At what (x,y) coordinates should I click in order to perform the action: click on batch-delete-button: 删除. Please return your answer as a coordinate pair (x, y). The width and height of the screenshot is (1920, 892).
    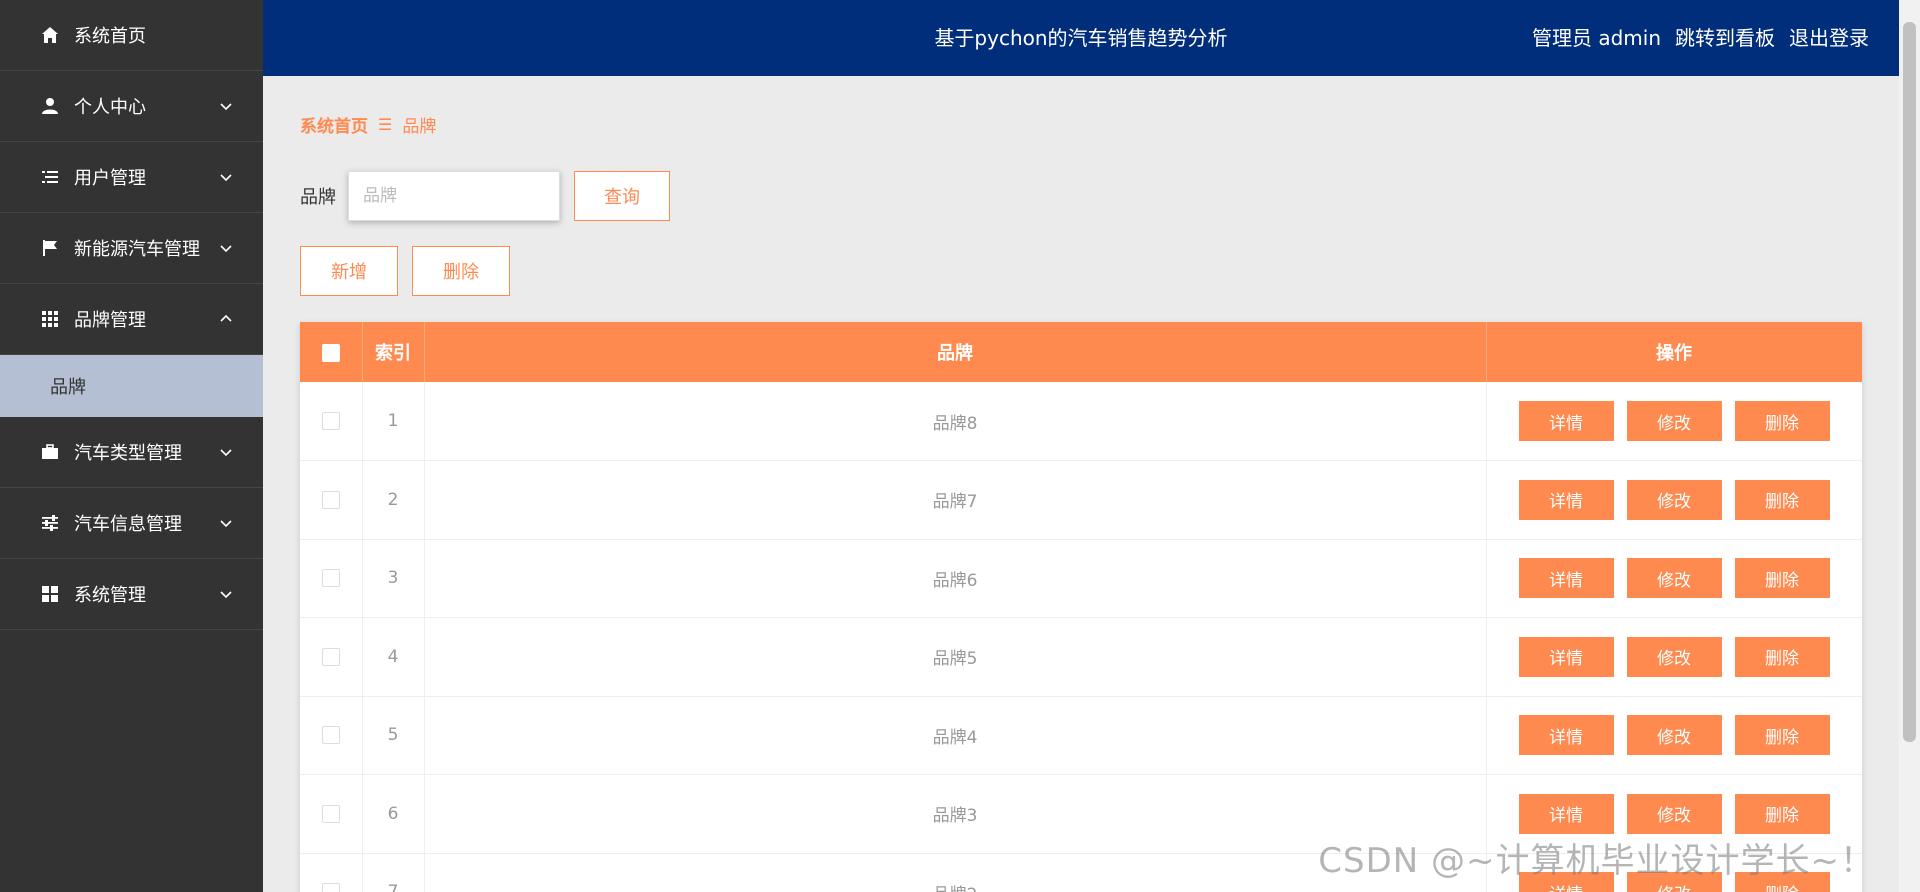
    Looking at the image, I should click on (461, 271).